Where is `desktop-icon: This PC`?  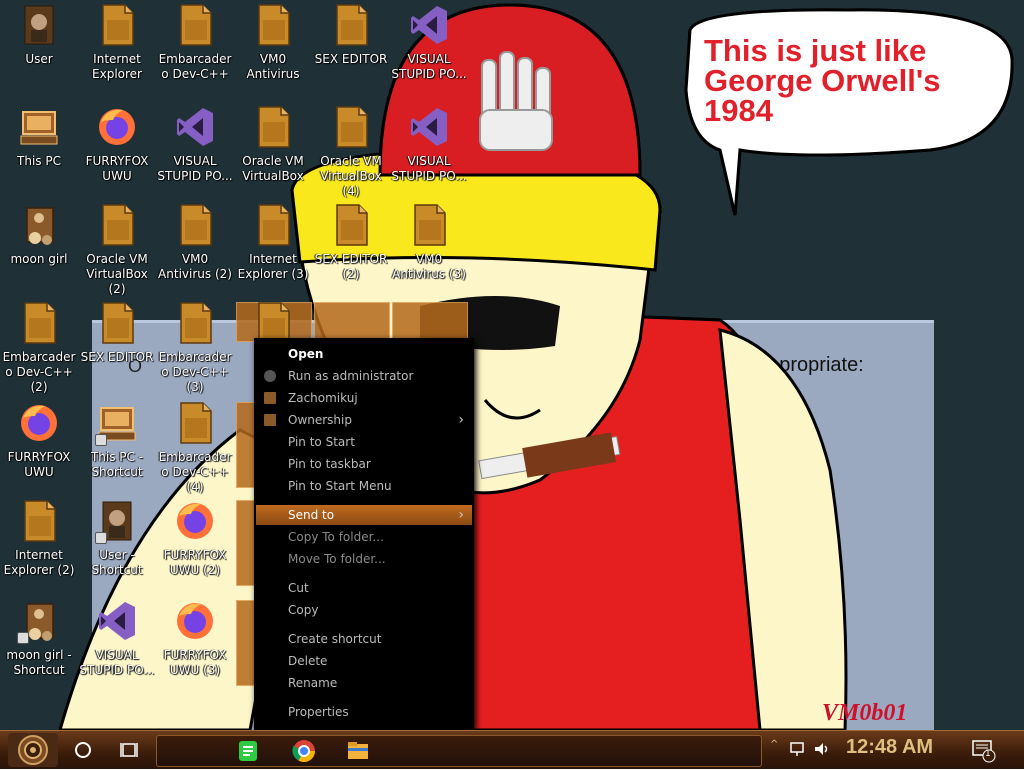
desktop-icon: This PC is located at coordinates (39, 136).